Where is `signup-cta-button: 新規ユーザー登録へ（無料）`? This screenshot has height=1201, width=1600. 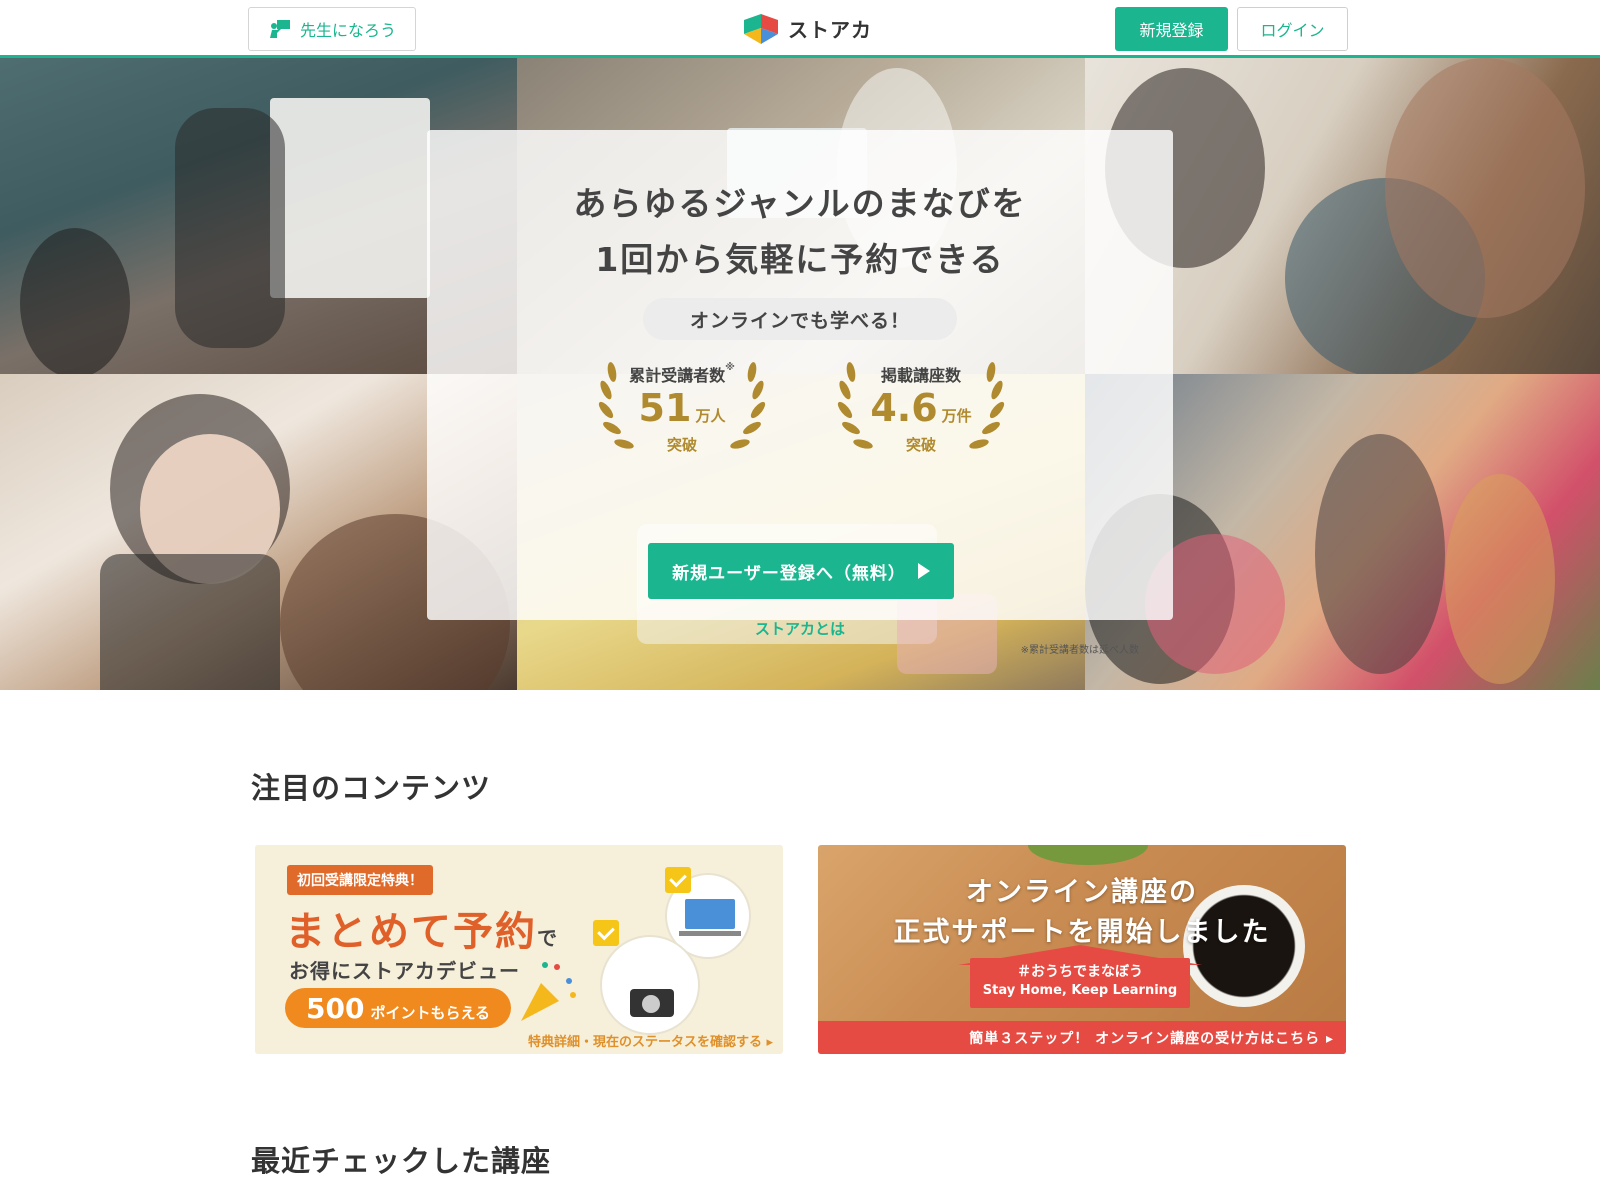 signup-cta-button: 新規ユーザー登録へ（無料） is located at coordinates (801, 571).